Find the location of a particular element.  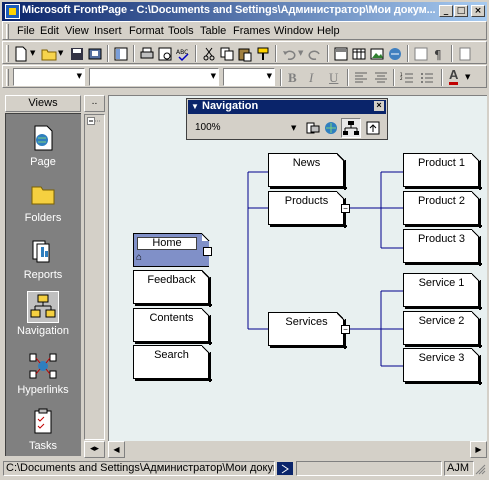

scrollbar-track is located at coordinates (297, 449).